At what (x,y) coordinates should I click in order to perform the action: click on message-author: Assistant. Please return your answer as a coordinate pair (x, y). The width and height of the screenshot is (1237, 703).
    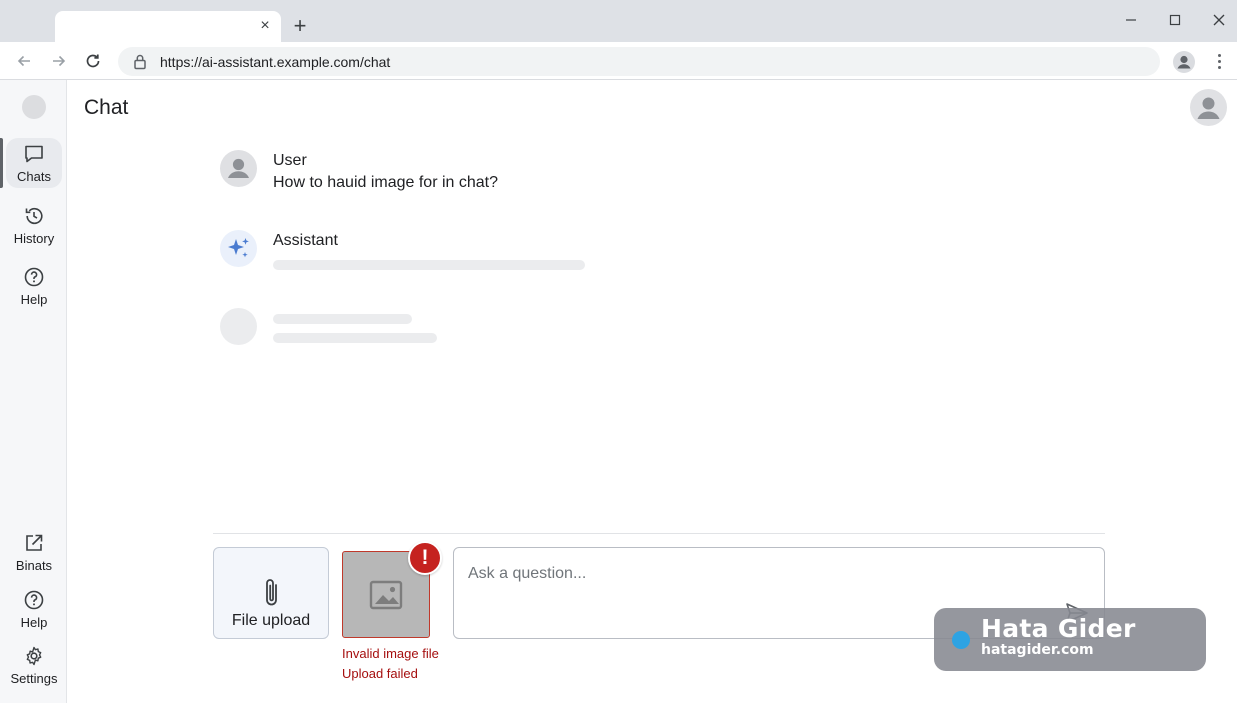
    Looking at the image, I should click on (305, 240).